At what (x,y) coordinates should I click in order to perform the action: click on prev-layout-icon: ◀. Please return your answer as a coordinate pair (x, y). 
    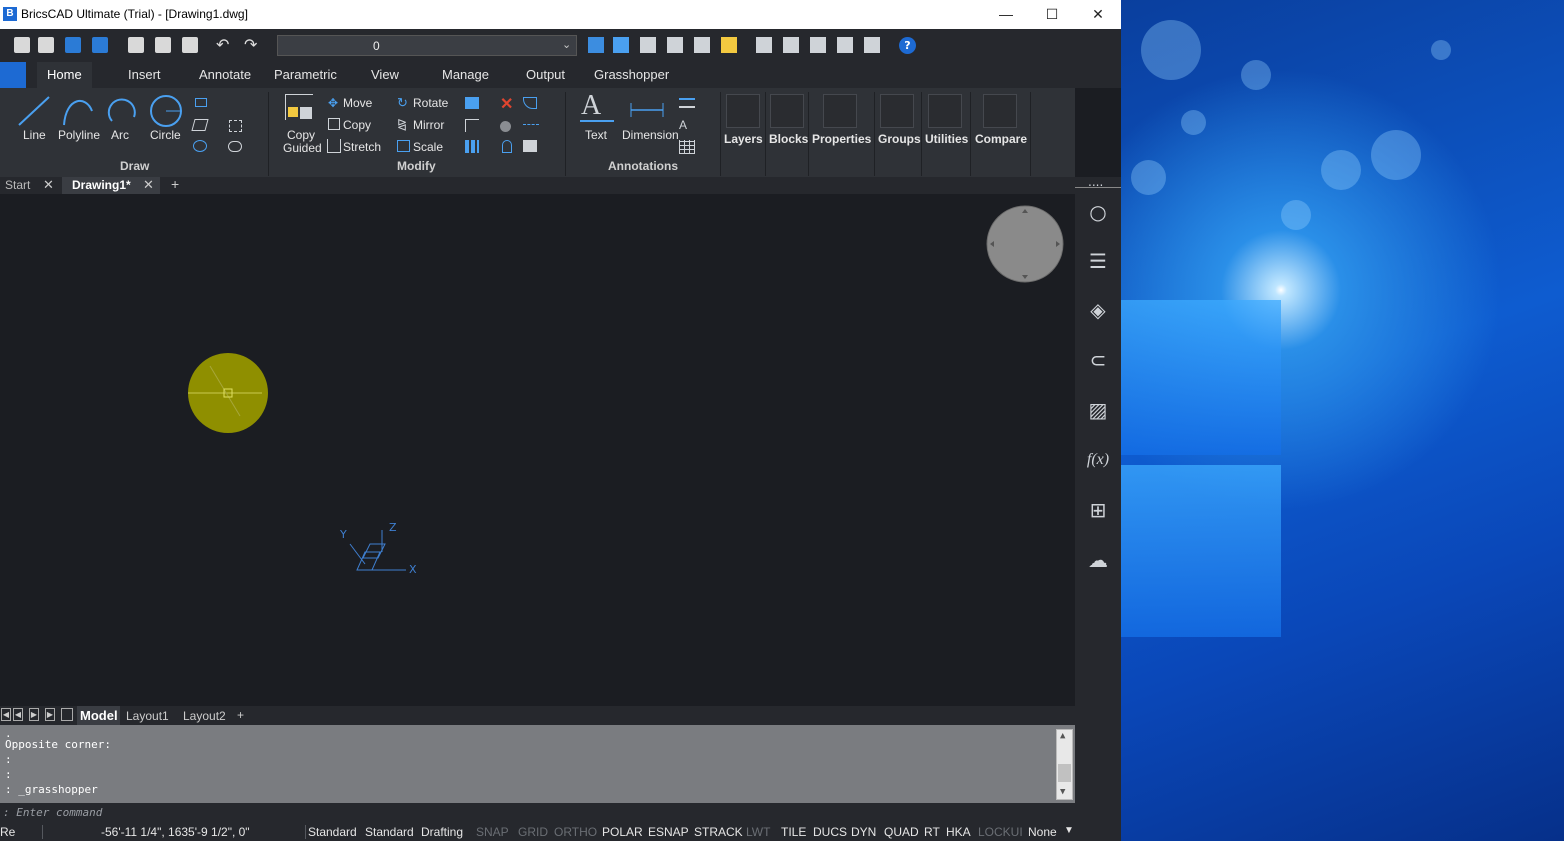
    Looking at the image, I should click on (18, 714).